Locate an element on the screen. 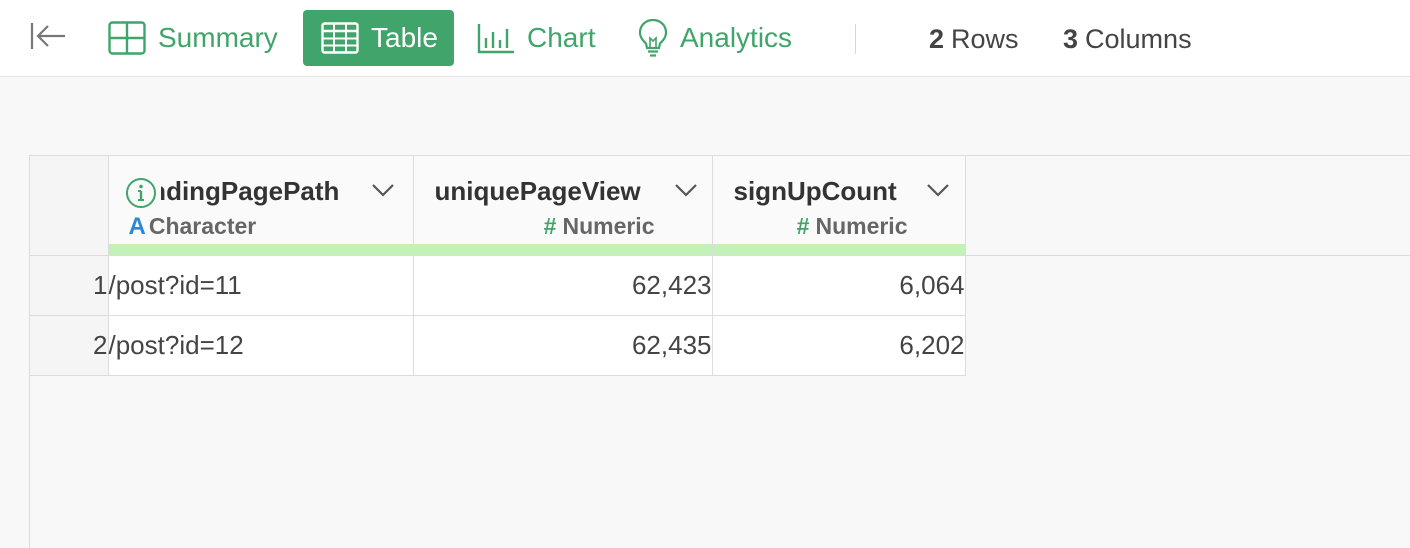 Image resolution: width=1410 pixels, height=548 pixels. info-icon is located at coordinates (141, 195).